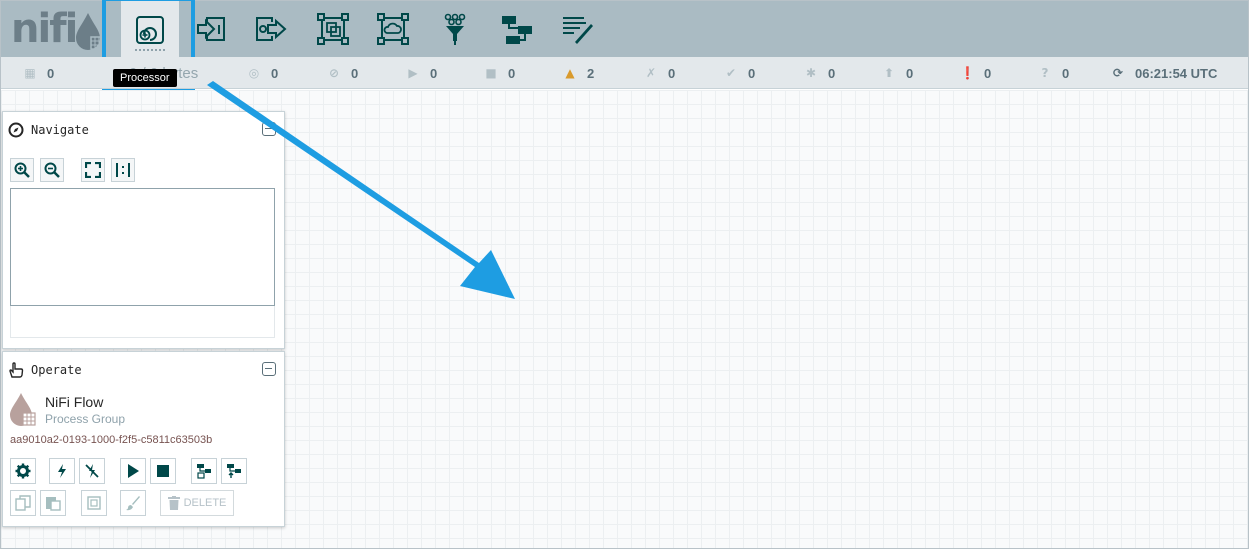 This screenshot has height=549, width=1249. I want to click on start-button, so click(133, 471).